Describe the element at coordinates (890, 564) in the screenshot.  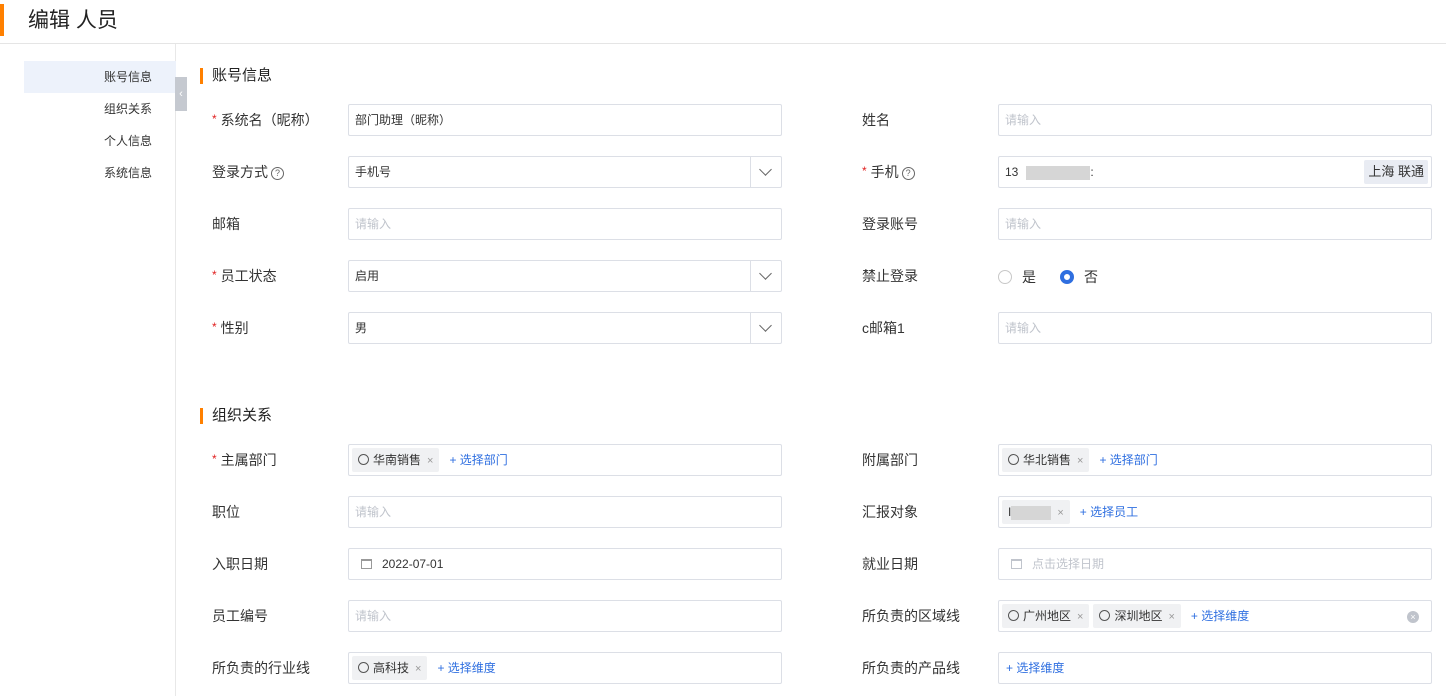
I see `employment-date-label: 就业日期` at that location.